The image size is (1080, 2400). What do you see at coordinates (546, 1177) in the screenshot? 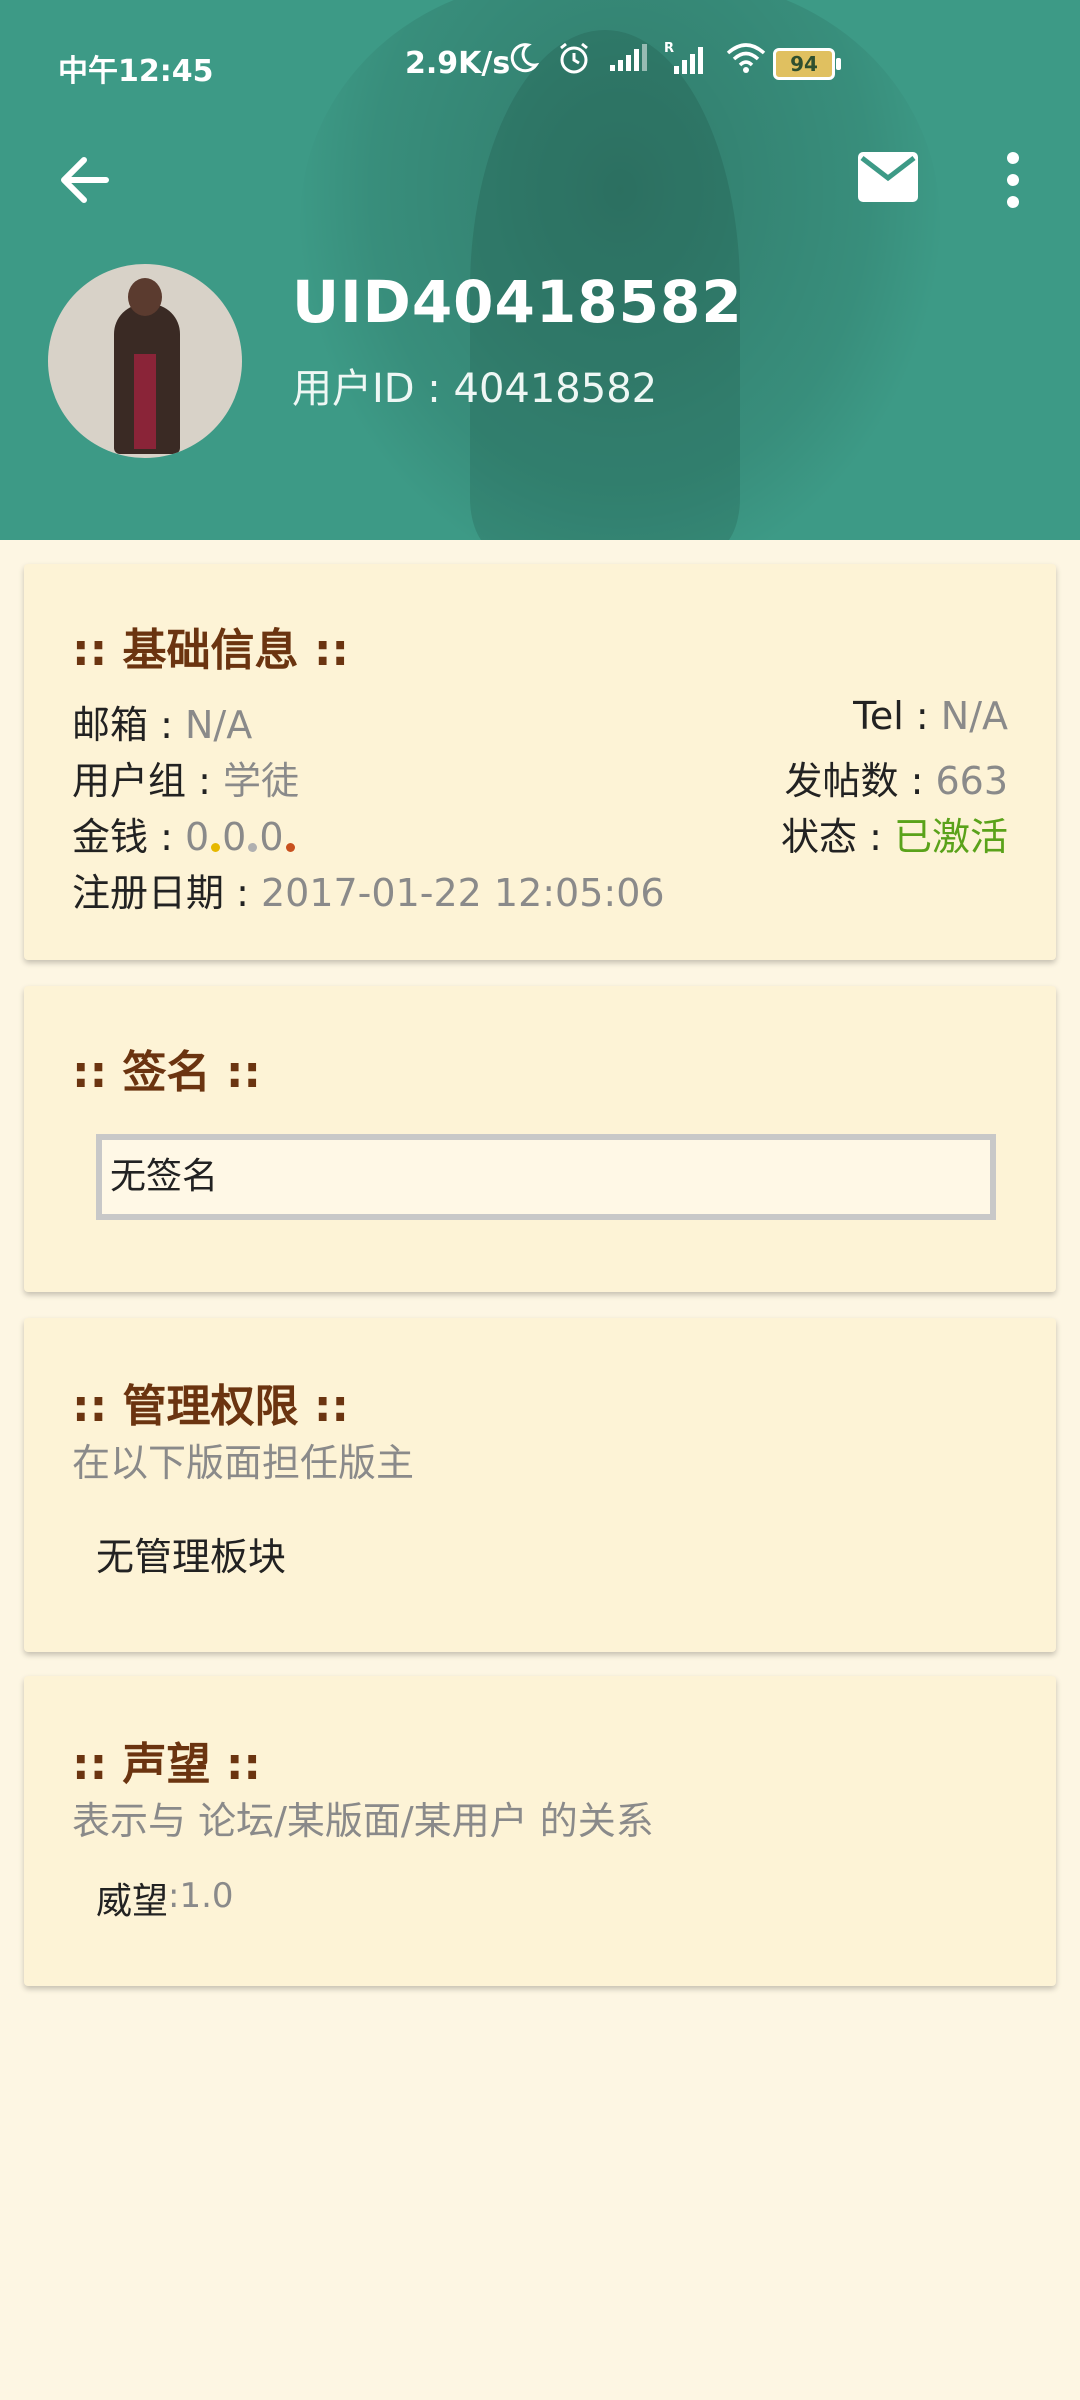
I see `signature-text: 无签名` at bounding box center [546, 1177].